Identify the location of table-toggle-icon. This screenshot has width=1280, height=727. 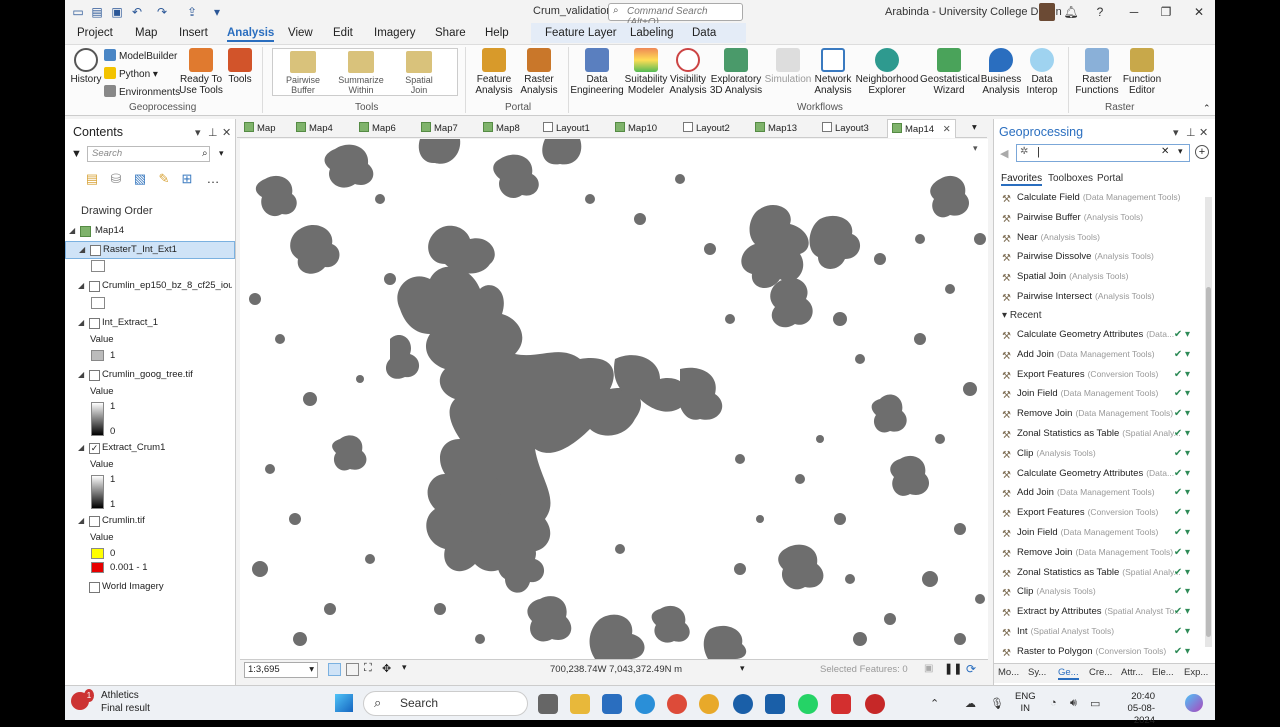
(352, 669).